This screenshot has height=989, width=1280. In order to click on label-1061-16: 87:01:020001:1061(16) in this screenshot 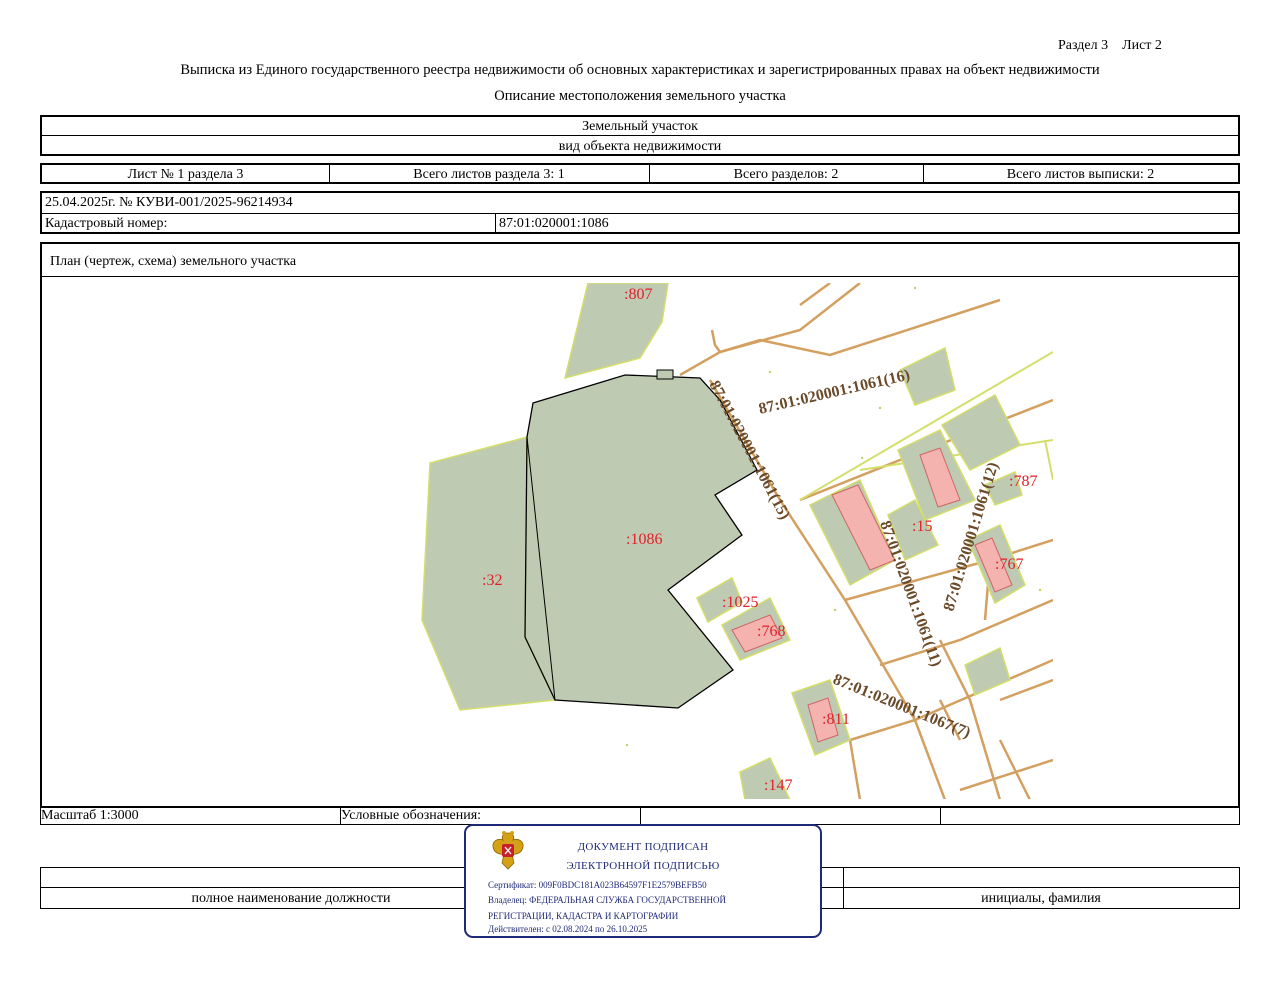, I will do `click(834, 392)`.